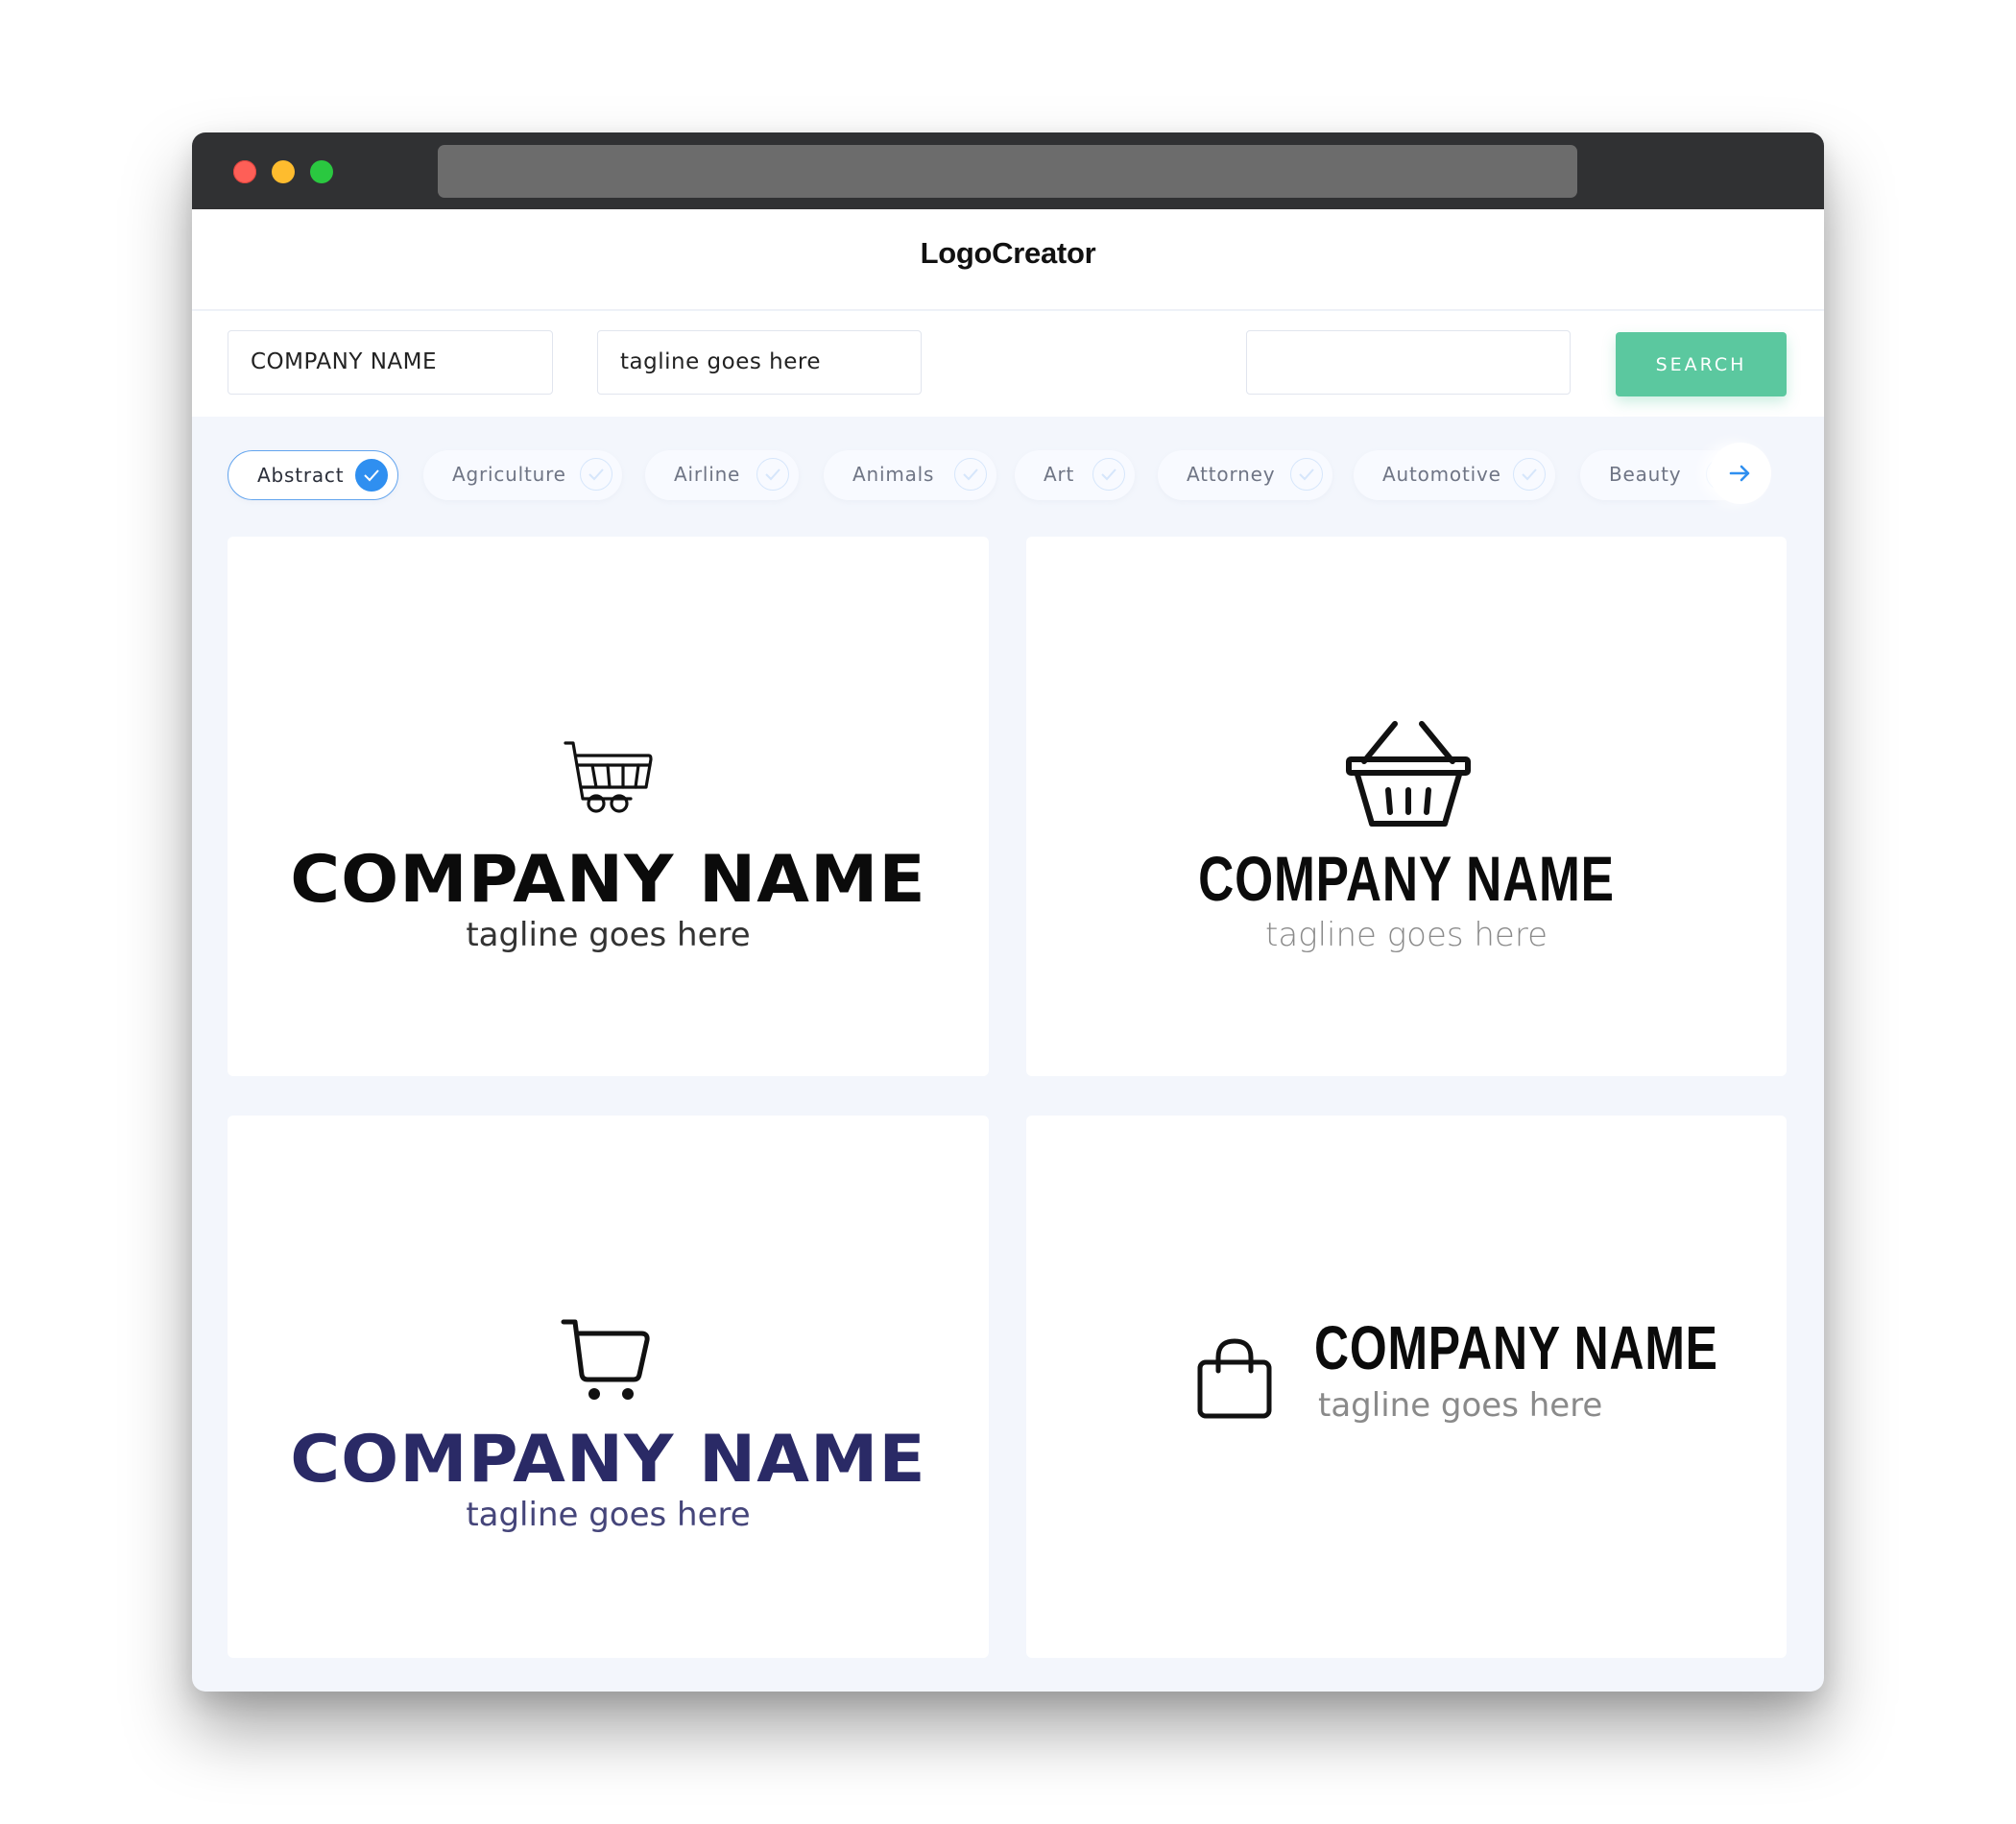 This screenshot has width=2016, height=1824. What do you see at coordinates (1408, 362) in the screenshot?
I see `keyword-input` at bounding box center [1408, 362].